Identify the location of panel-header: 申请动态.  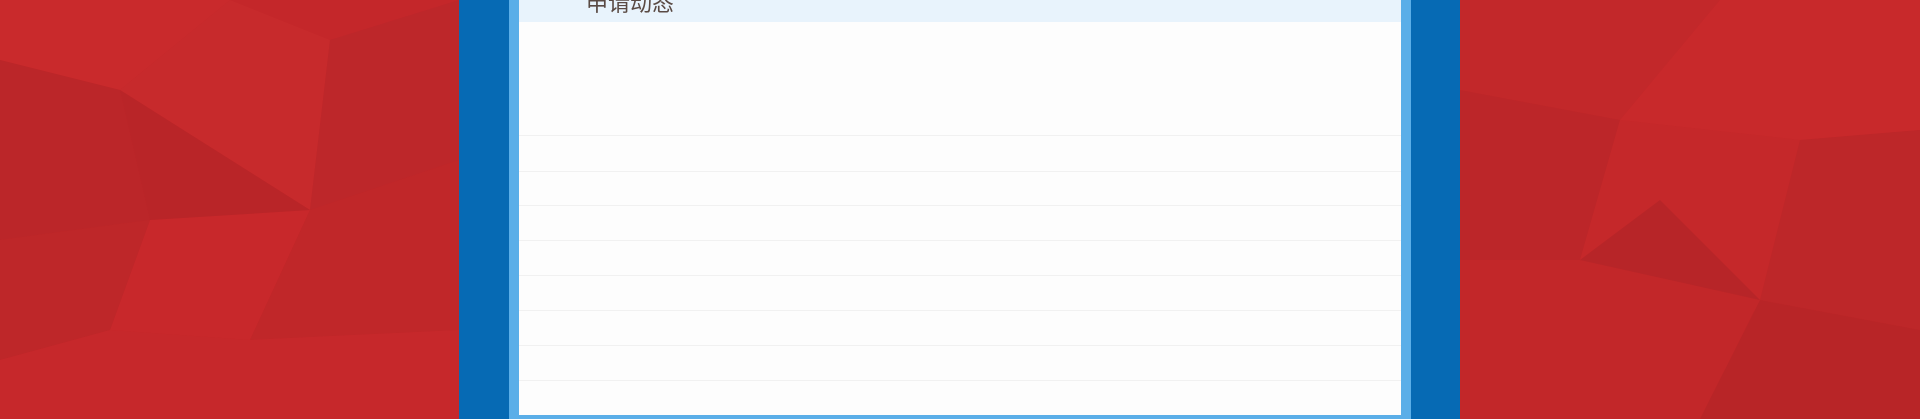
(960, 11).